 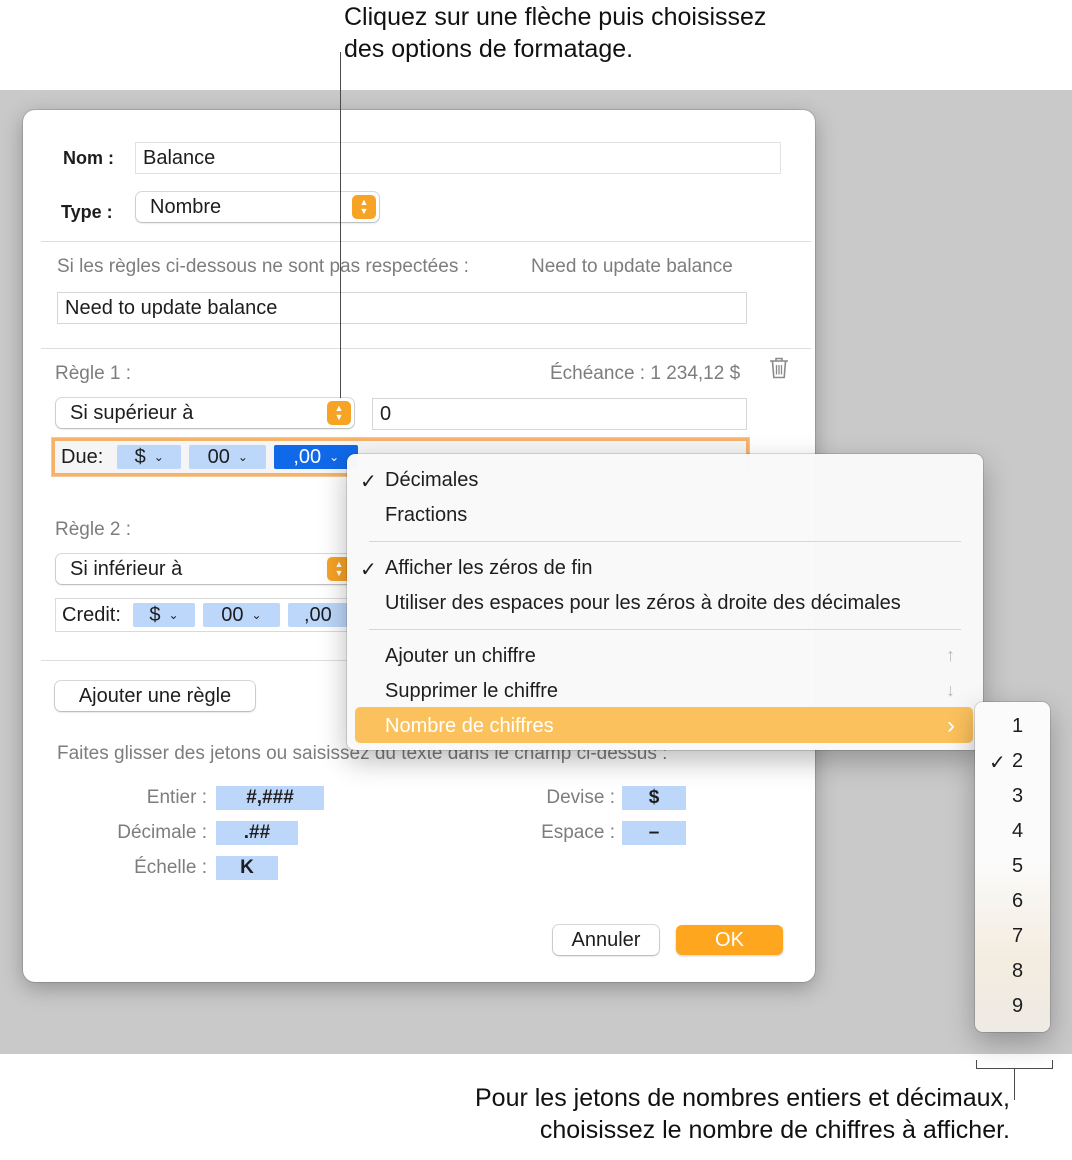 What do you see at coordinates (162, 832) in the screenshot?
I see `decimal-label: Décimale :` at bounding box center [162, 832].